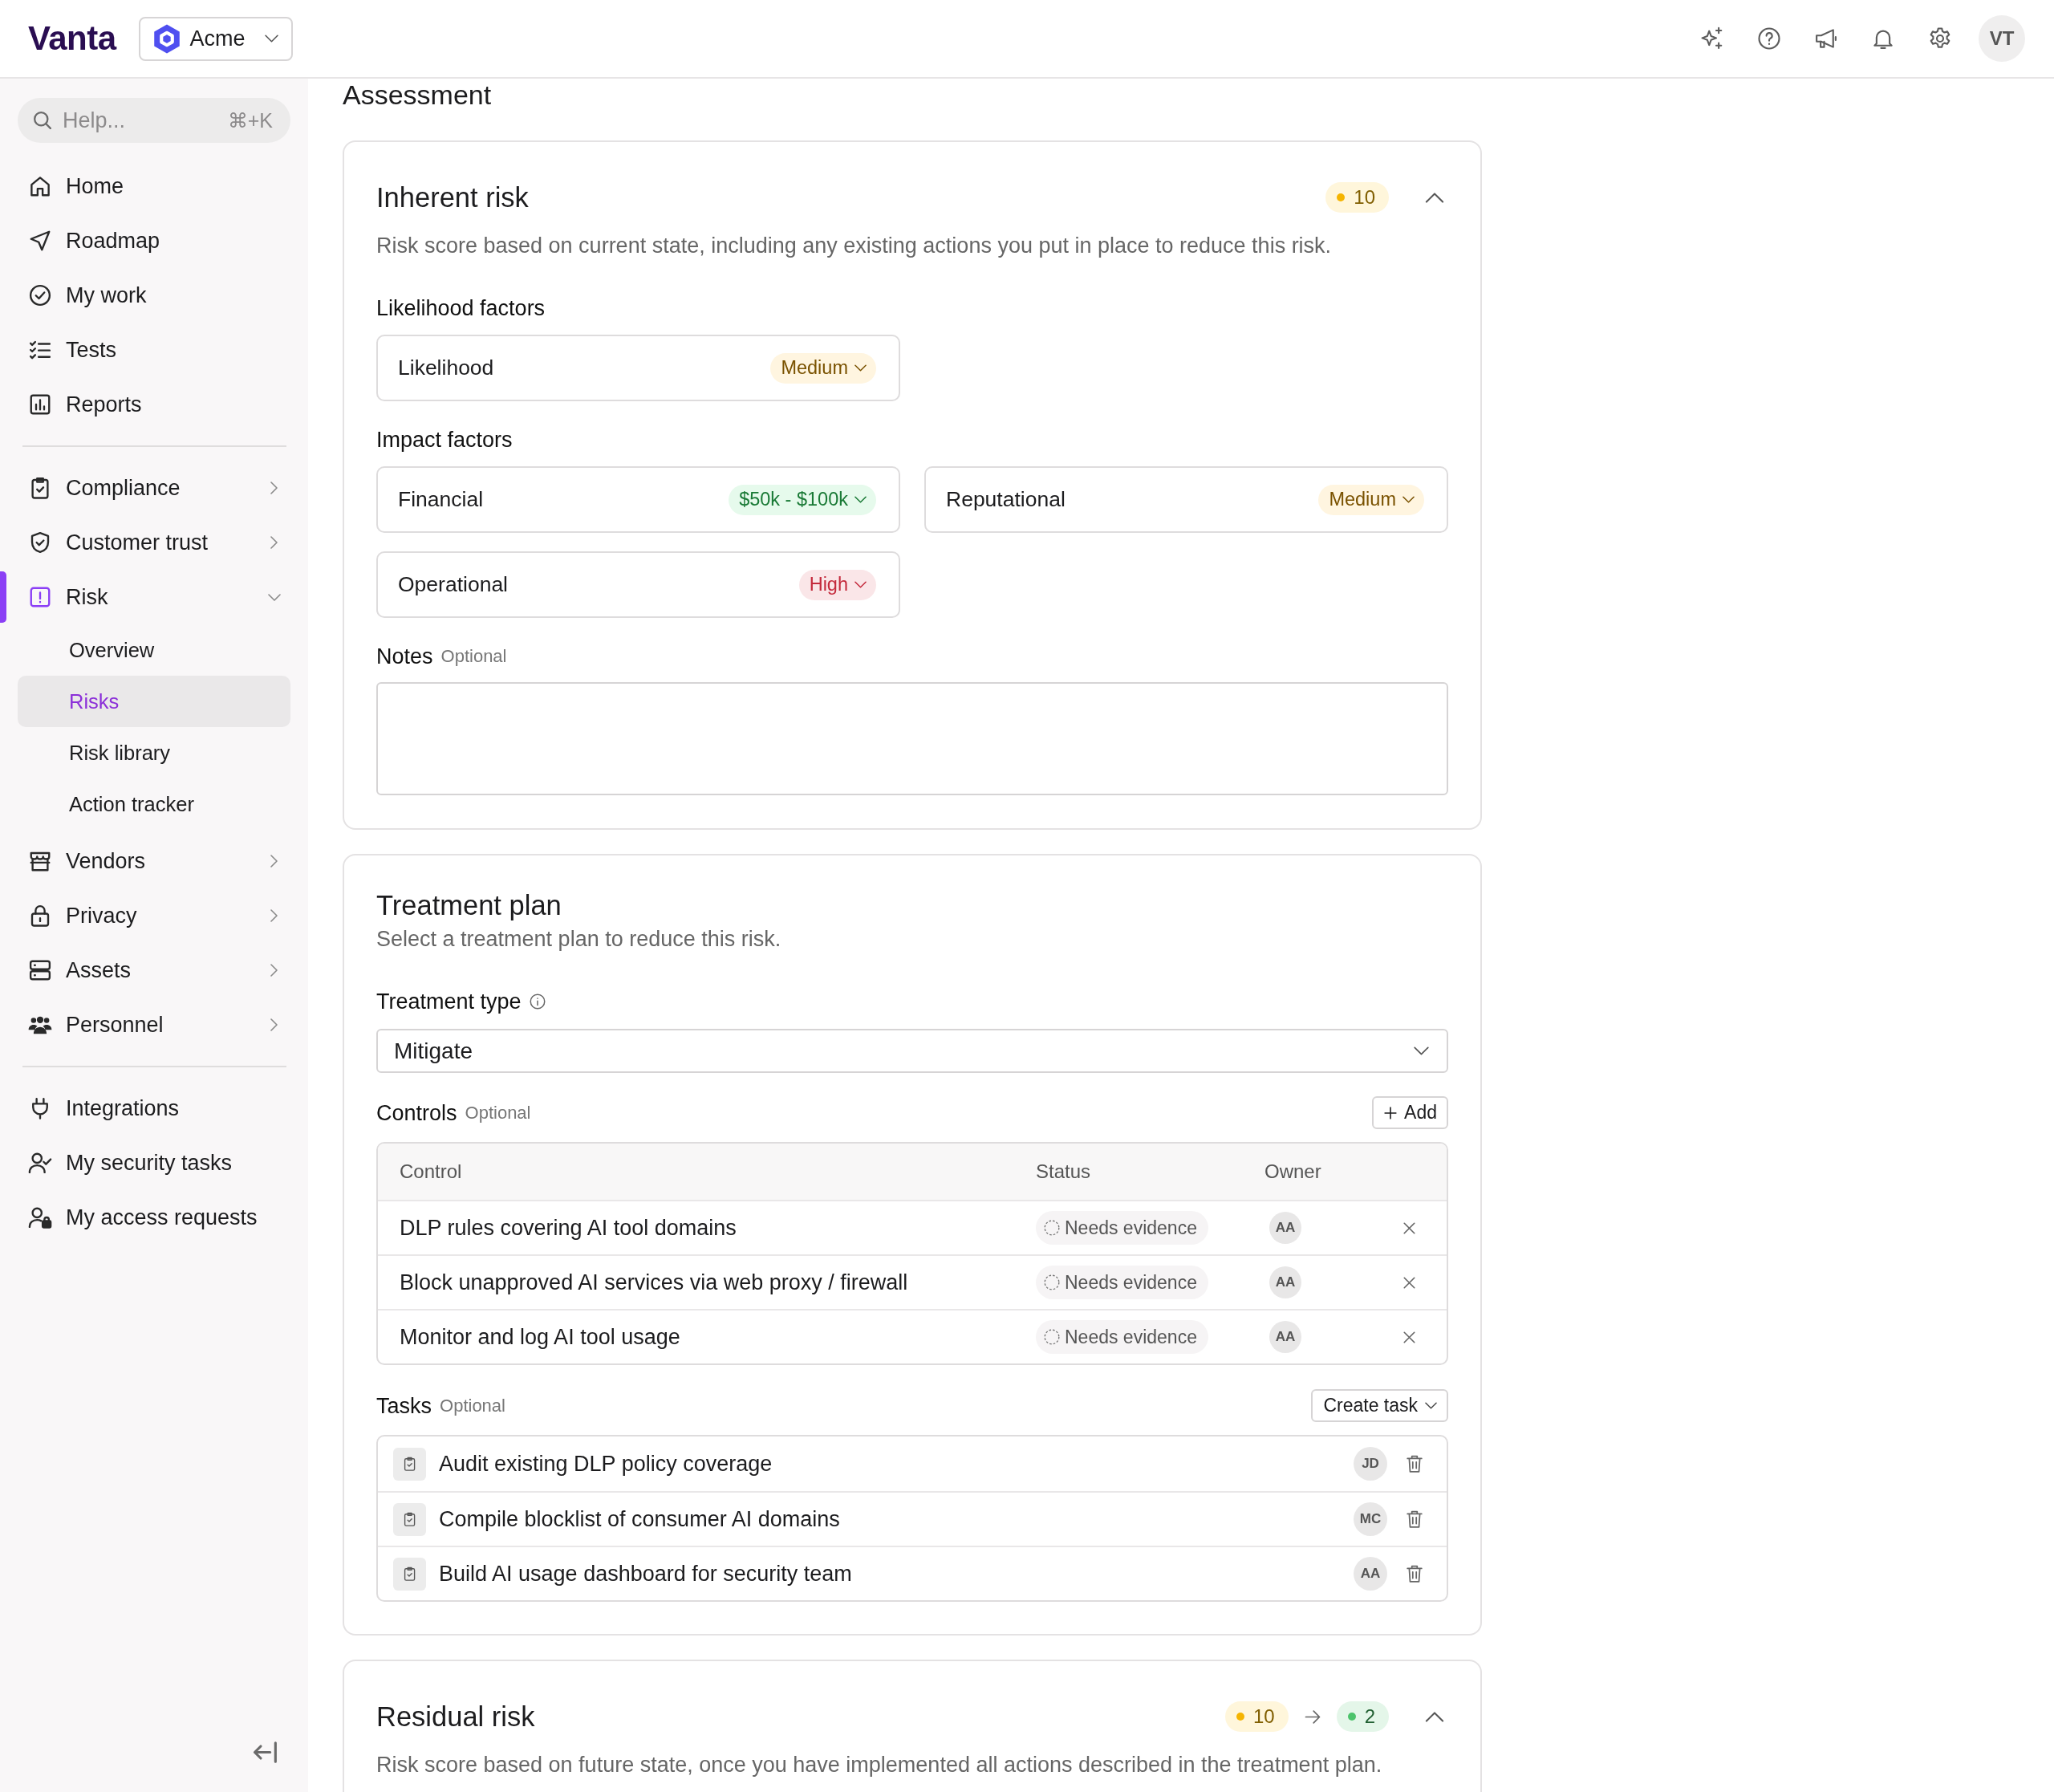 This screenshot has height=1792, width=2054. Describe the element at coordinates (1410, 1112) in the screenshot. I see `add-button: Add` at that location.